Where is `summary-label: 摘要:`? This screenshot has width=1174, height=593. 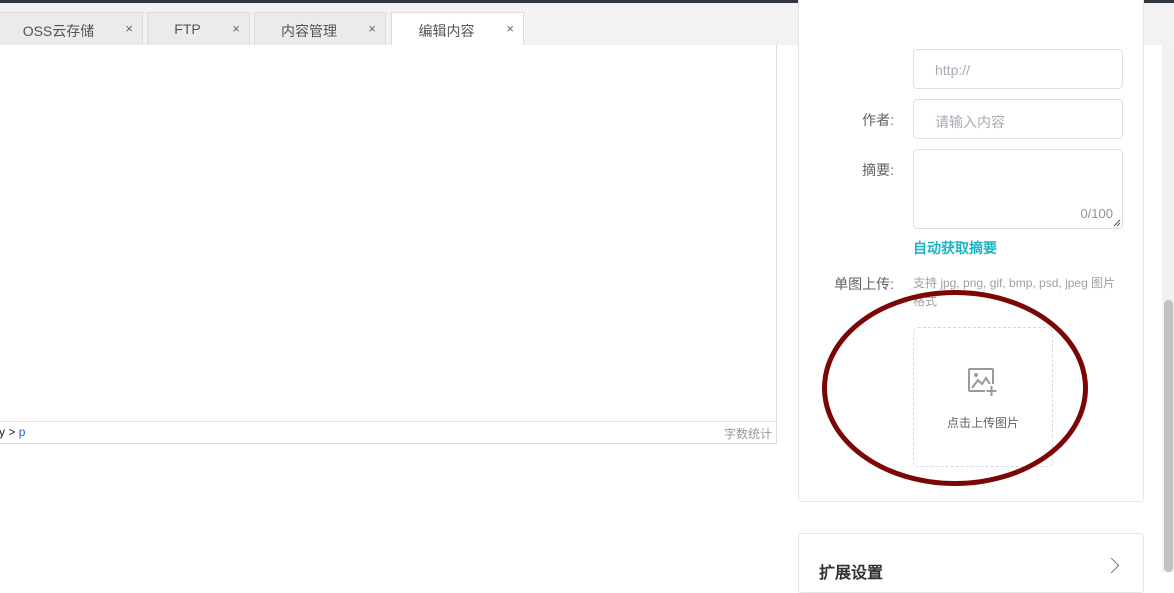 summary-label: 摘要: is located at coordinates (878, 170).